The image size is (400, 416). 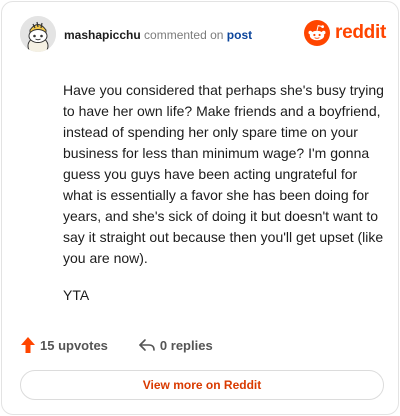 I want to click on reddit-logo-icon, so click(x=317, y=33).